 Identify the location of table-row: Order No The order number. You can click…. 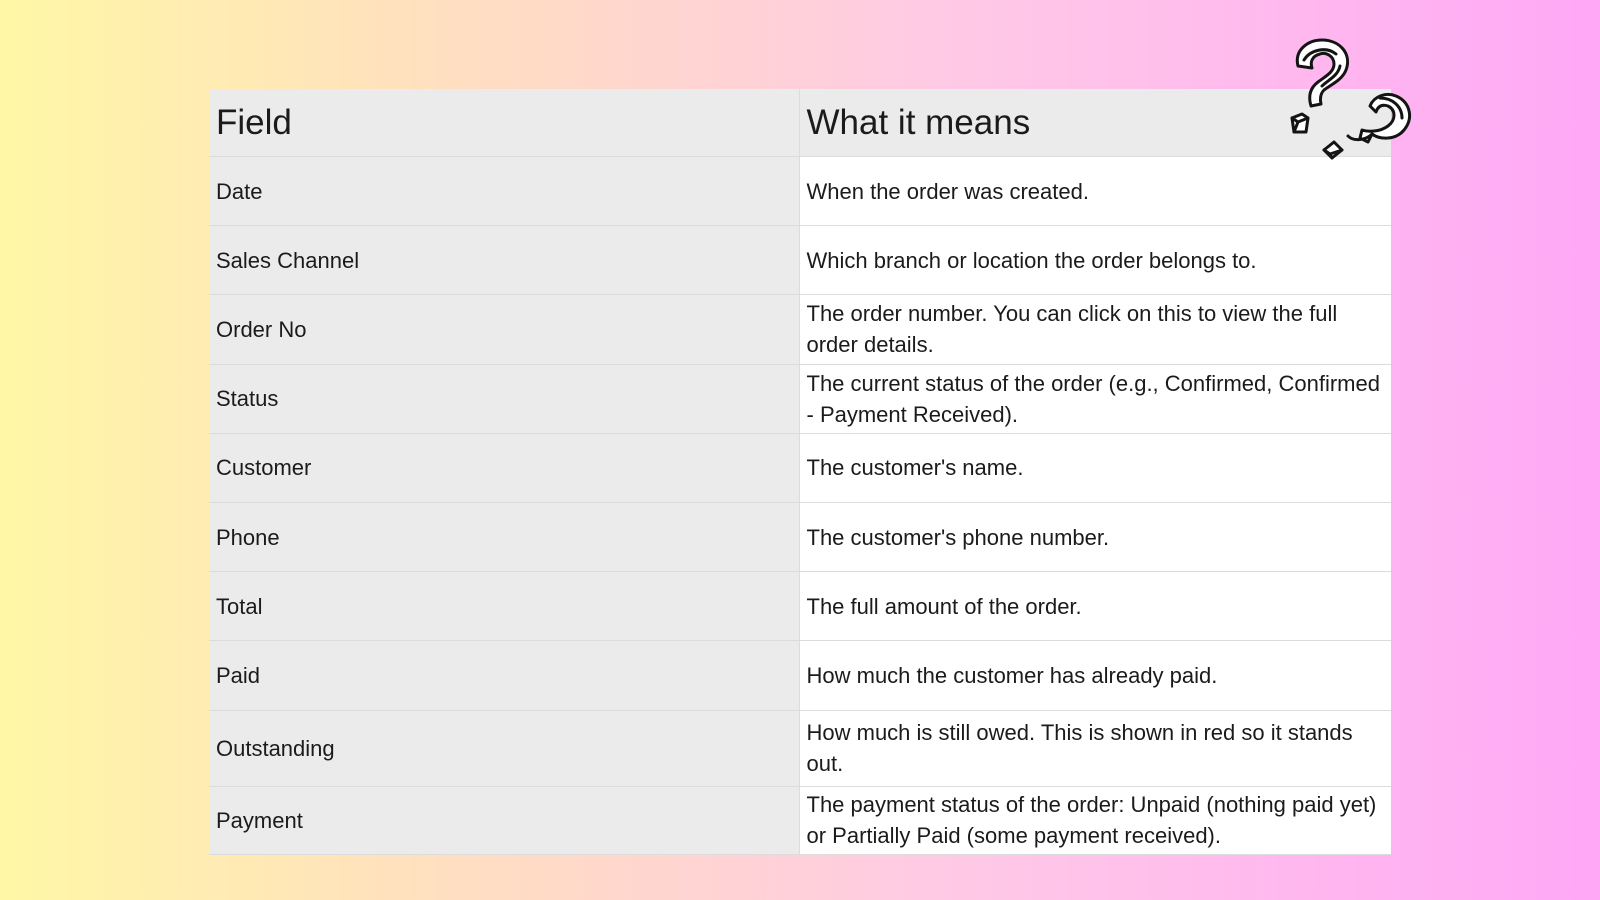
(800, 329).